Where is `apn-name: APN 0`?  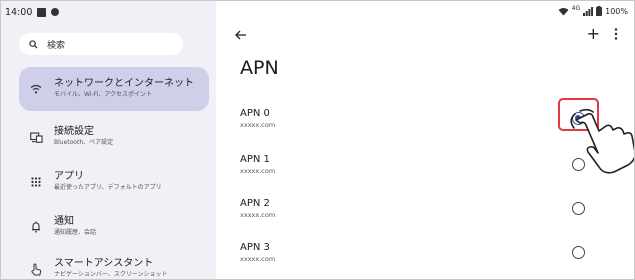
apn-name: APN 0 is located at coordinates (255, 113).